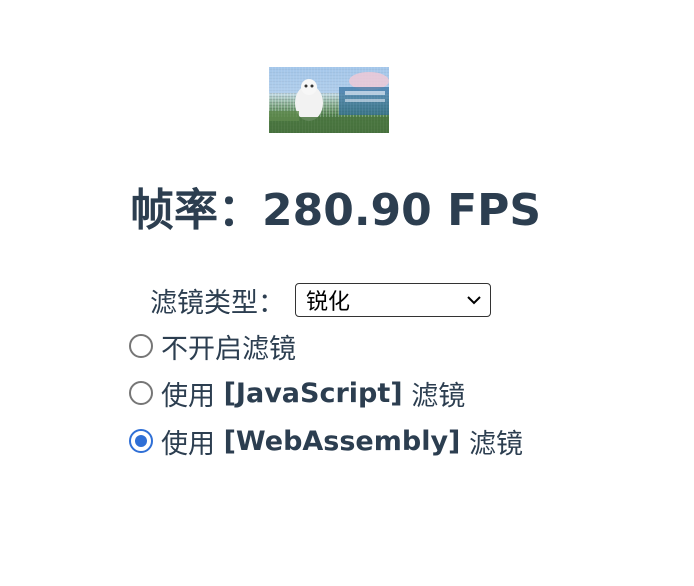 The width and height of the screenshot is (694, 586). Describe the element at coordinates (217, 303) in the screenshot. I see `filter-type-label: 滤镜类型：` at that location.